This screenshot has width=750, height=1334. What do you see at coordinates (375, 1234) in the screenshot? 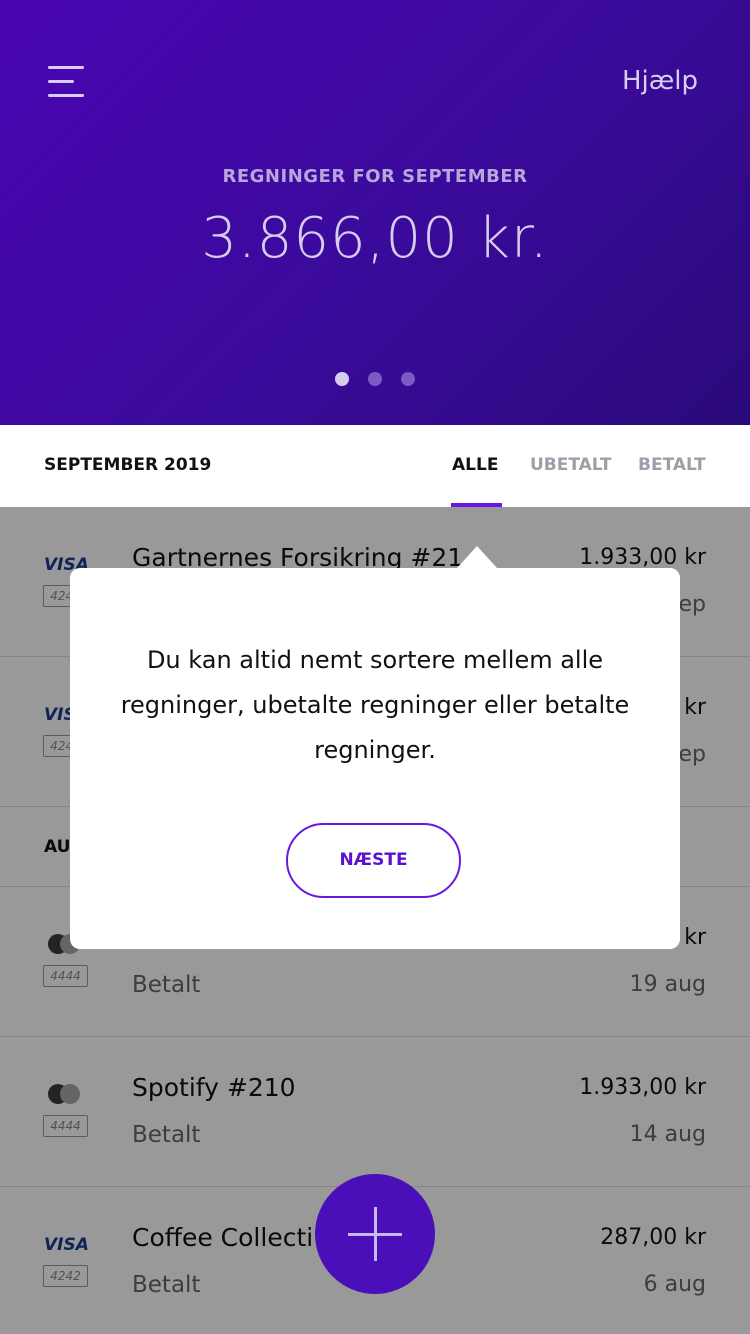
I see `plus-icon` at bounding box center [375, 1234].